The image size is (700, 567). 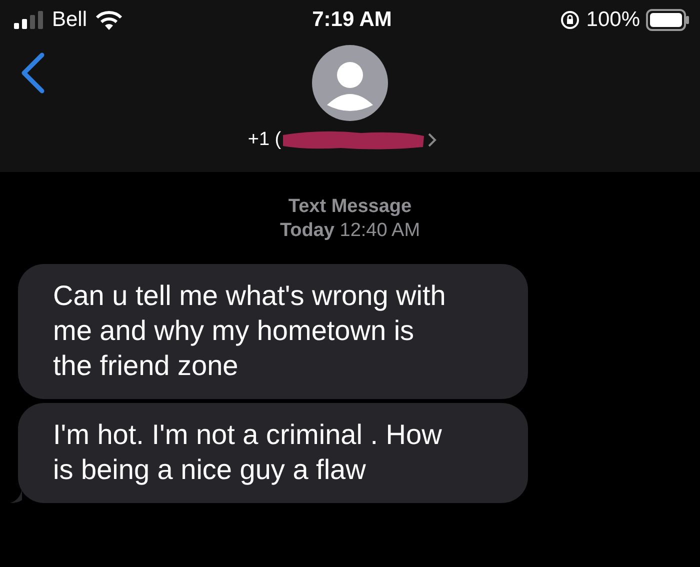 I want to click on message-text: I'm hot. I'm not a criminal . How is being a nice guy a flaw, so click(x=247, y=452).